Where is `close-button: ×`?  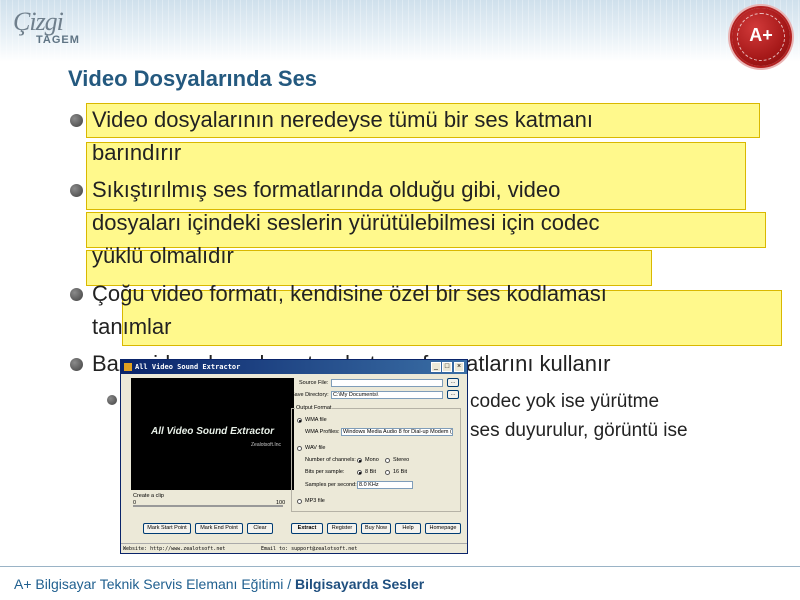
close-button: × is located at coordinates (459, 367).